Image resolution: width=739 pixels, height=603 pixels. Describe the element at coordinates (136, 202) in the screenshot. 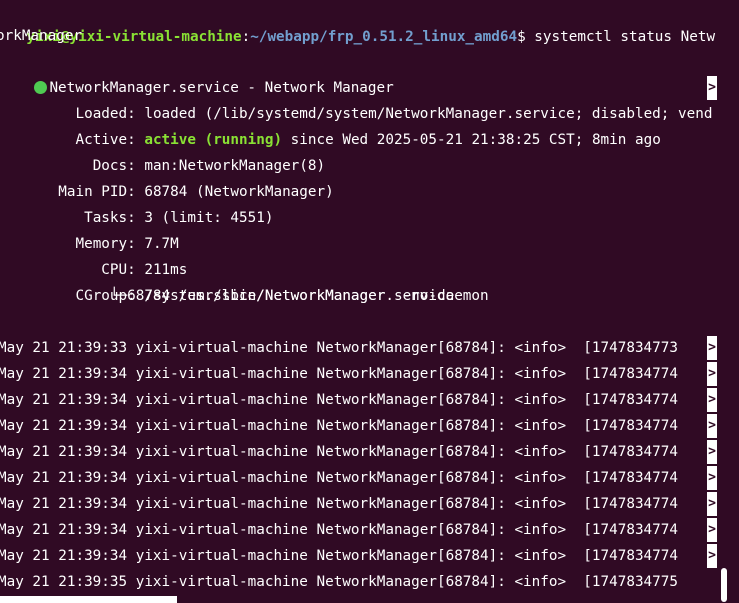

I see `tasks-line: Tasks: 3 (limit: 4551)` at that location.